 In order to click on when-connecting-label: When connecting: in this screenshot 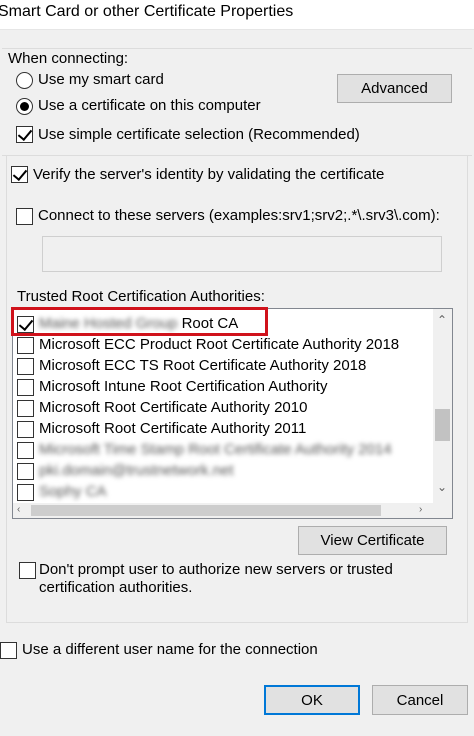, I will do `click(68, 58)`.